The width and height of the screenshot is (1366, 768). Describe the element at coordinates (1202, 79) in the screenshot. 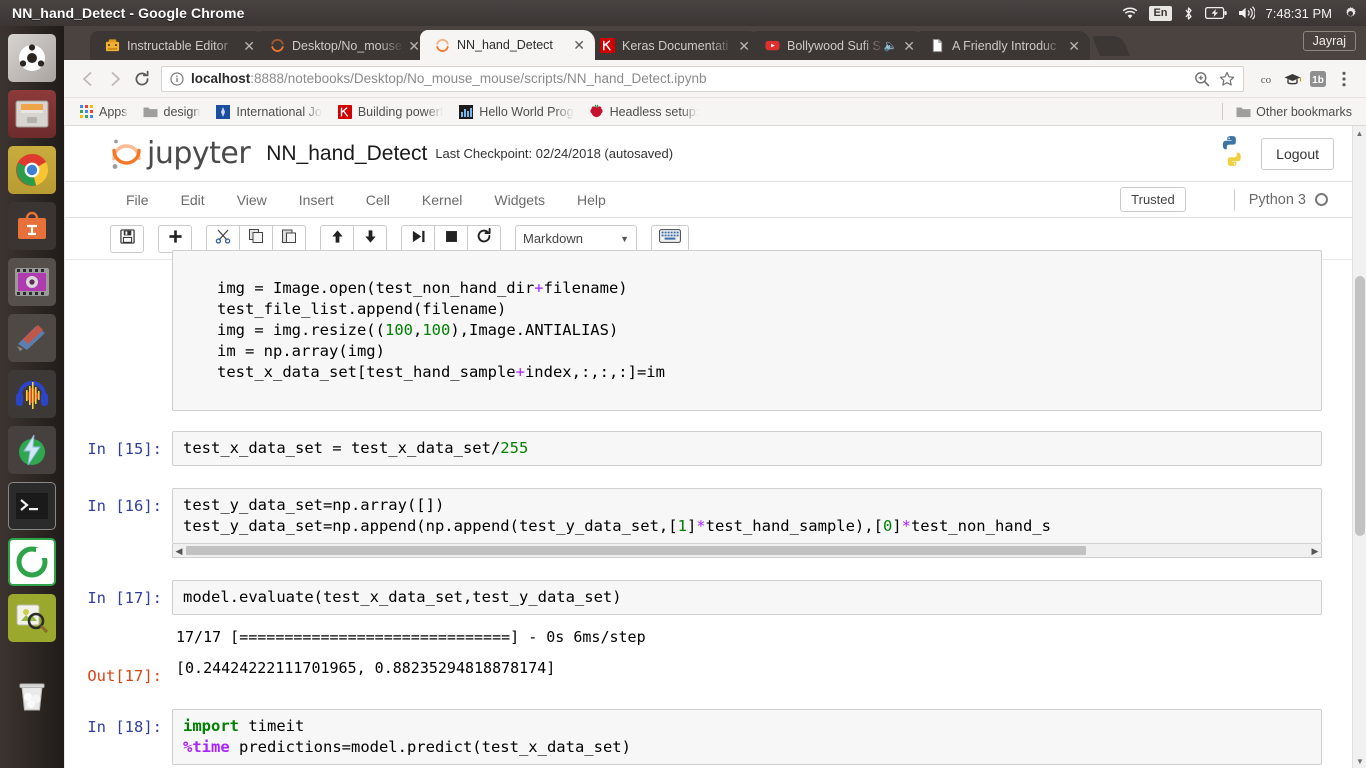

I see `zoom-in-icon` at that location.